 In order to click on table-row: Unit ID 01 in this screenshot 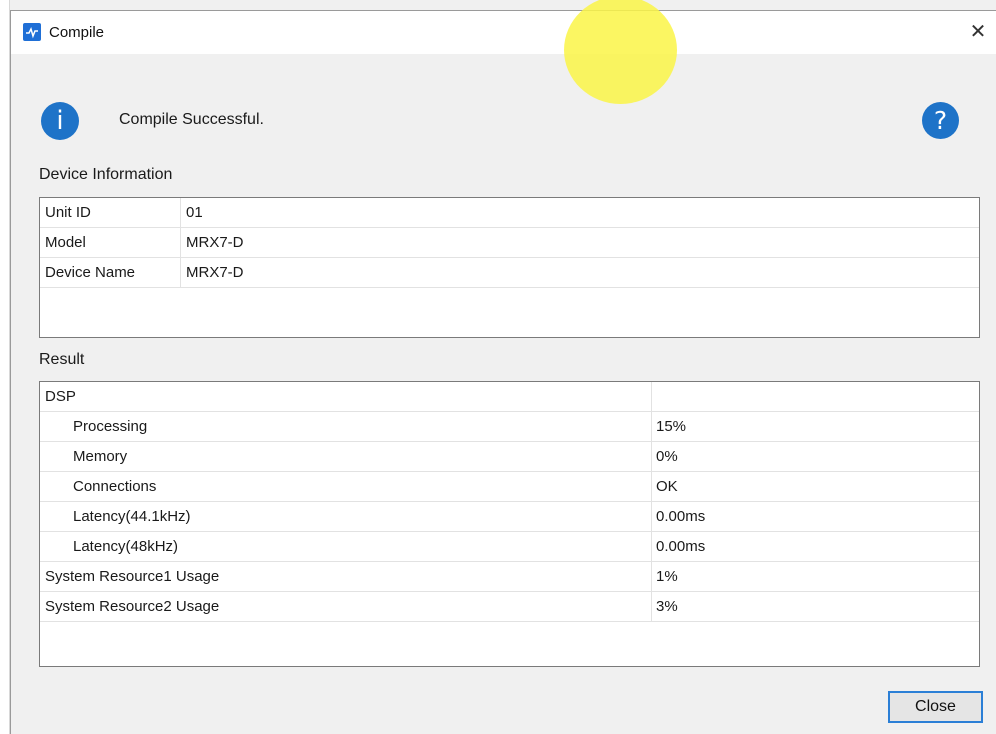, I will do `click(509, 213)`.